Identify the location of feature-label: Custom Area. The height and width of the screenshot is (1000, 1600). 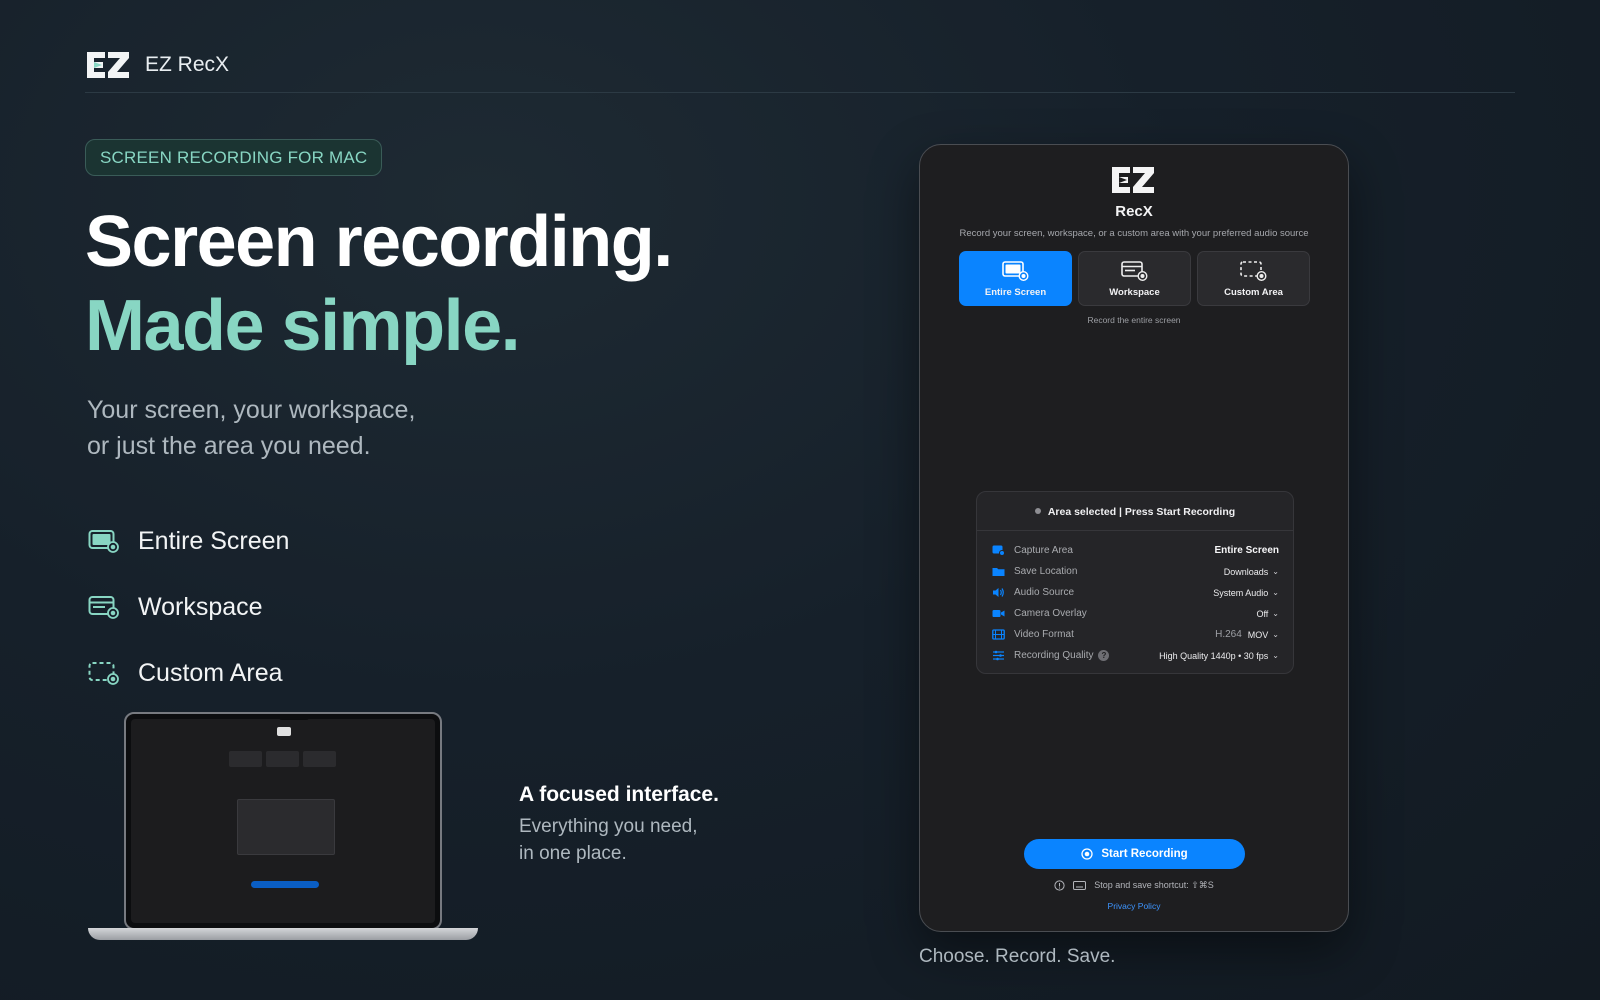
(210, 672).